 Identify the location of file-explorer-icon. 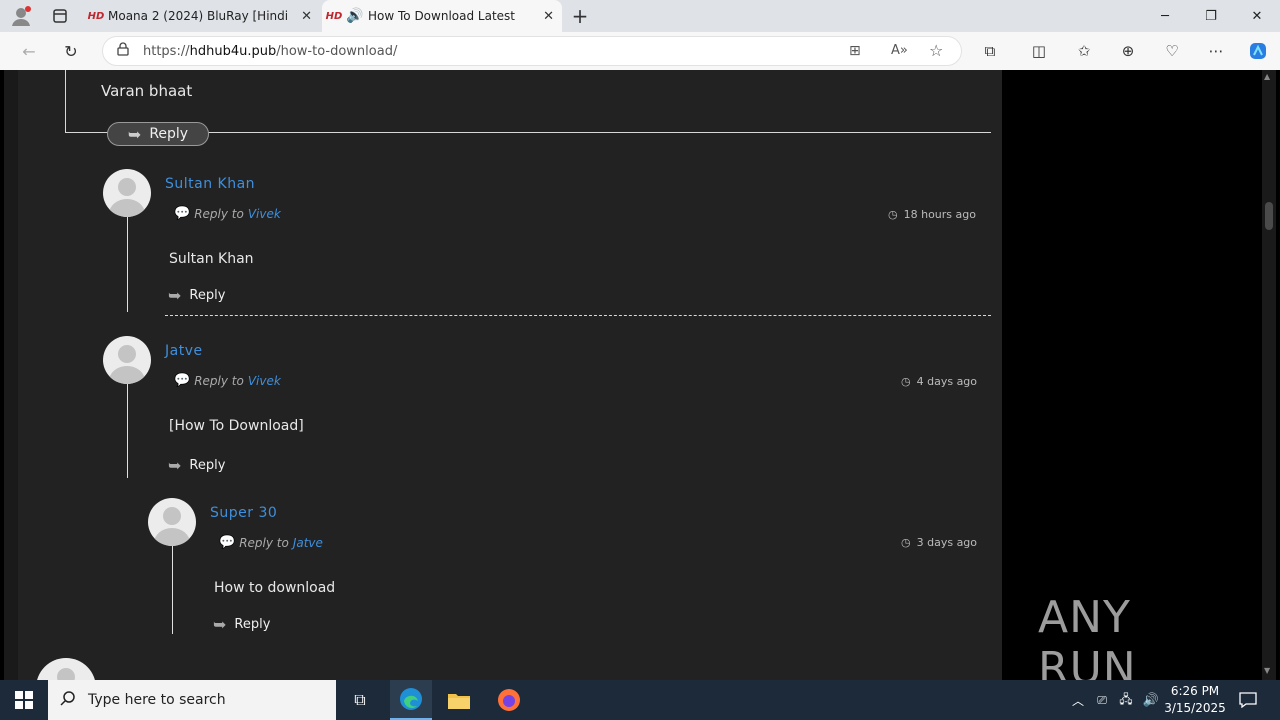
(459, 700).